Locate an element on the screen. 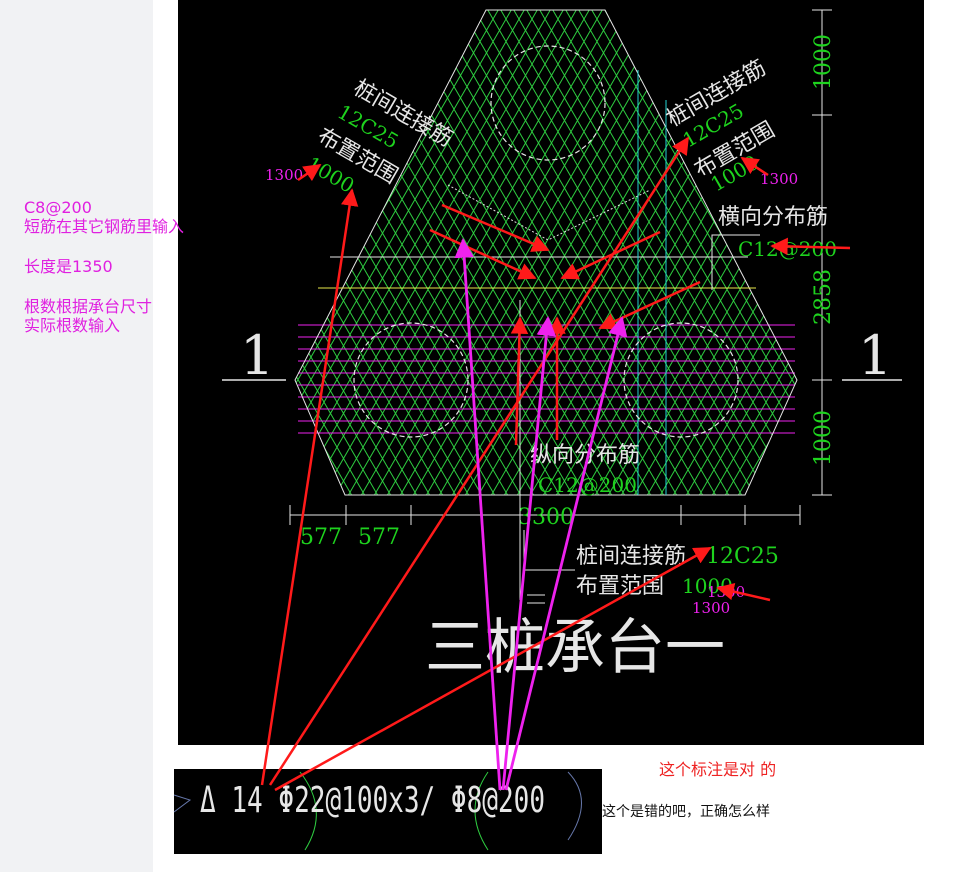 This screenshot has width=973, height=872. dim-bottom-a: 577 is located at coordinates (321, 537).